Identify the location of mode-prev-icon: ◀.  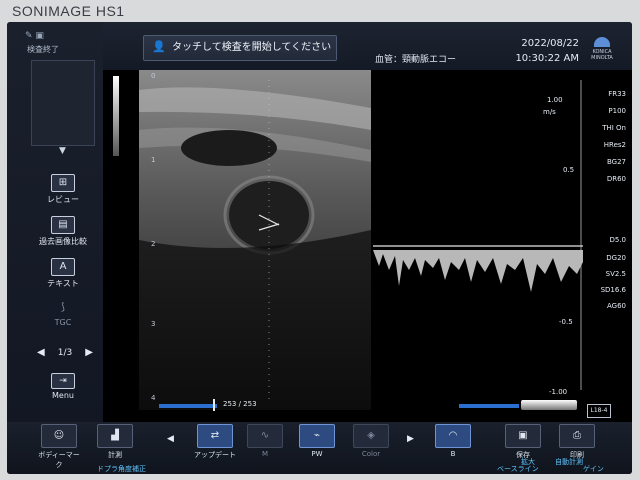
(170, 439).